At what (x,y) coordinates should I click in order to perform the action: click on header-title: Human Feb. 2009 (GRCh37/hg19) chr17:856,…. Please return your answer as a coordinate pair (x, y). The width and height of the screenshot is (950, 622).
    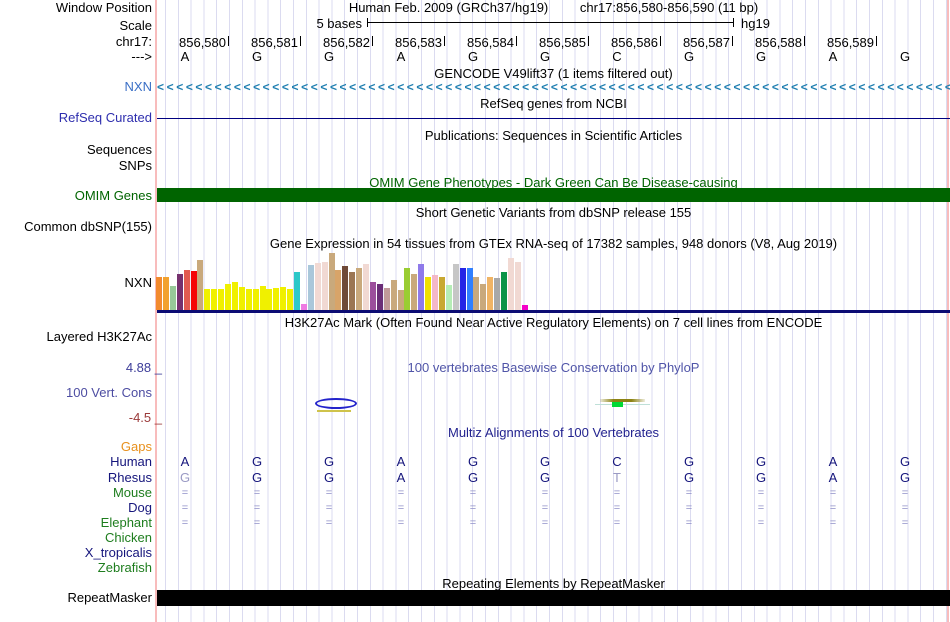
    Looking at the image, I should click on (553, 8).